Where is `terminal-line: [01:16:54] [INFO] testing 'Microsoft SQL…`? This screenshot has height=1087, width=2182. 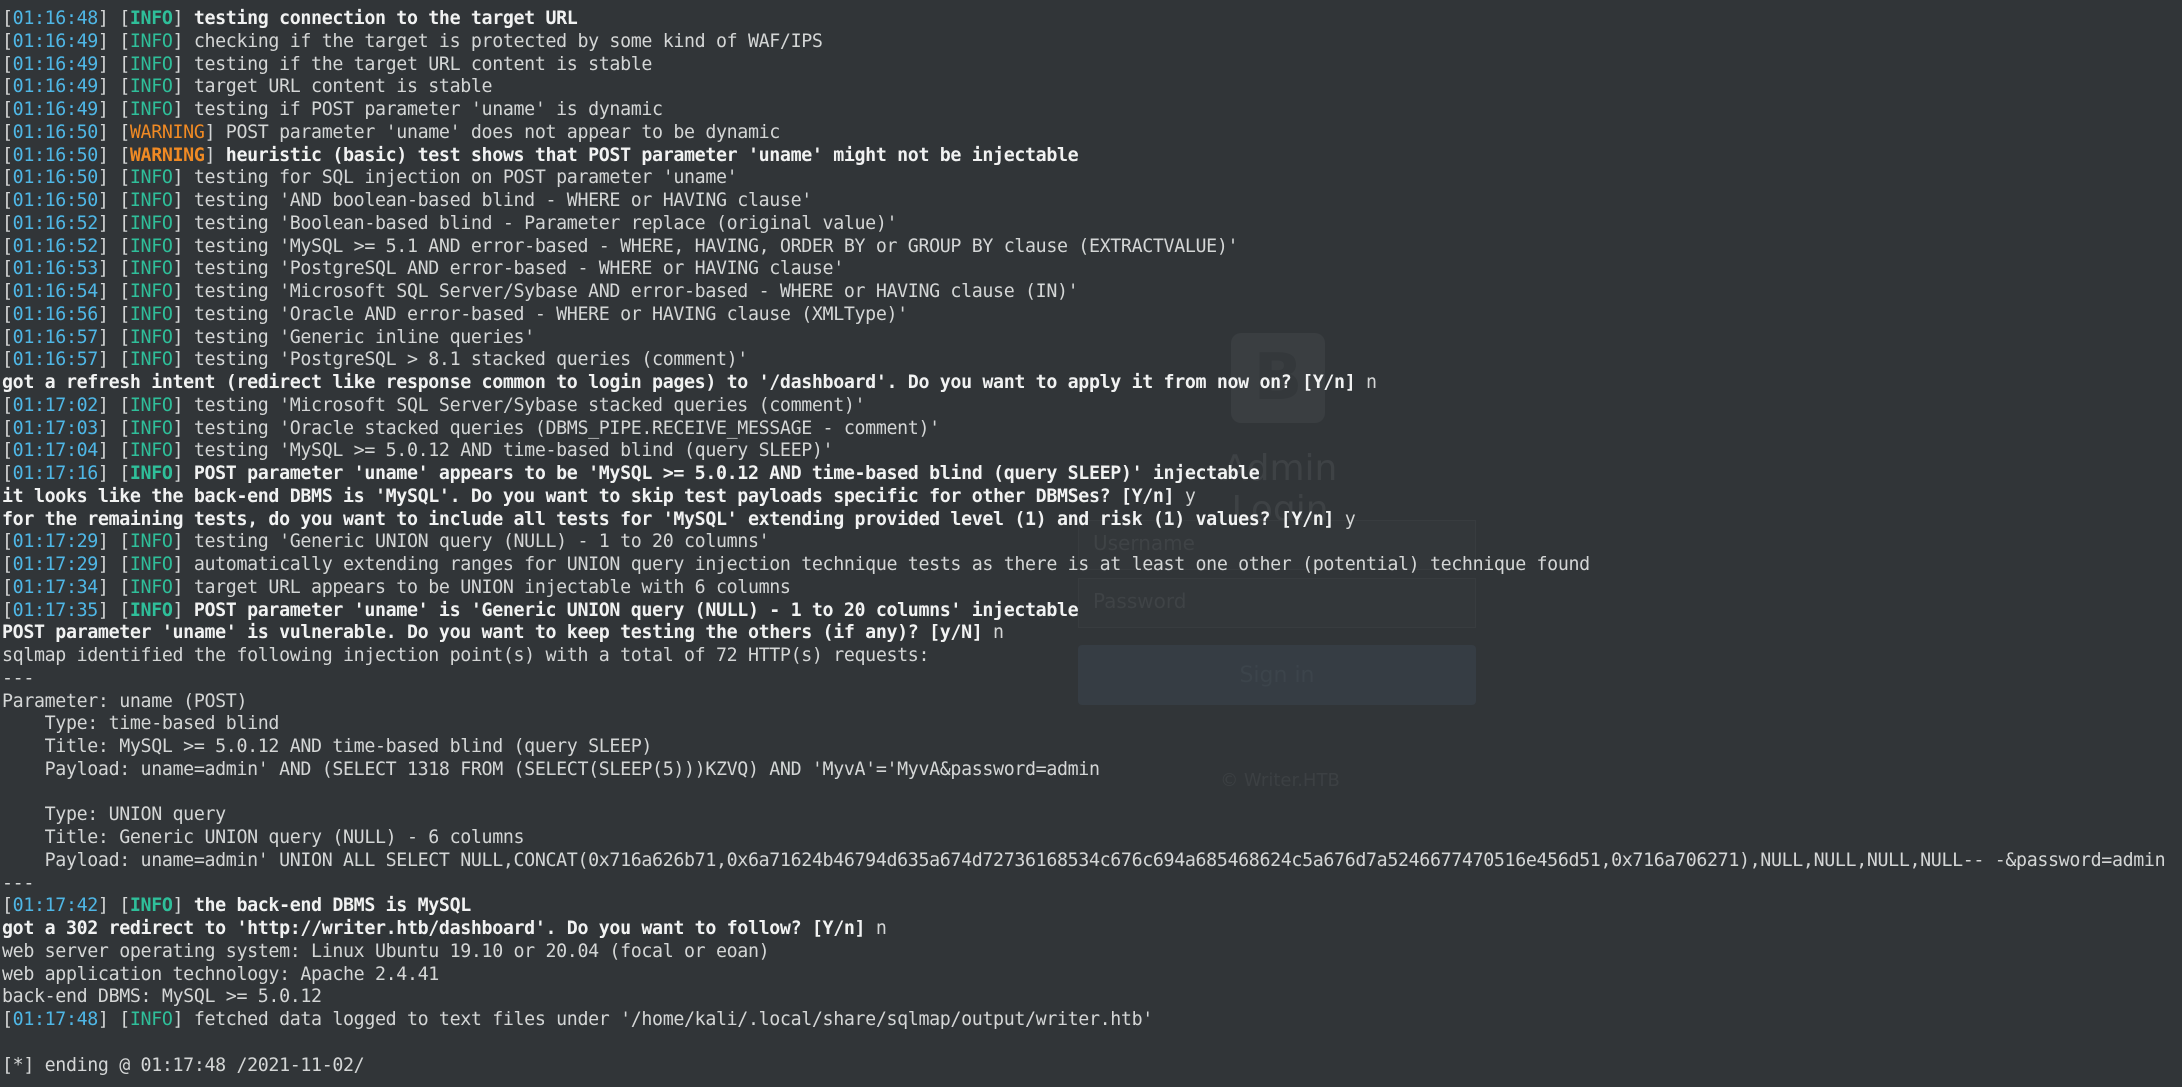 terminal-line: [01:16:54] [INFO] testing 'Microsoft SQL… is located at coordinates (1092, 292).